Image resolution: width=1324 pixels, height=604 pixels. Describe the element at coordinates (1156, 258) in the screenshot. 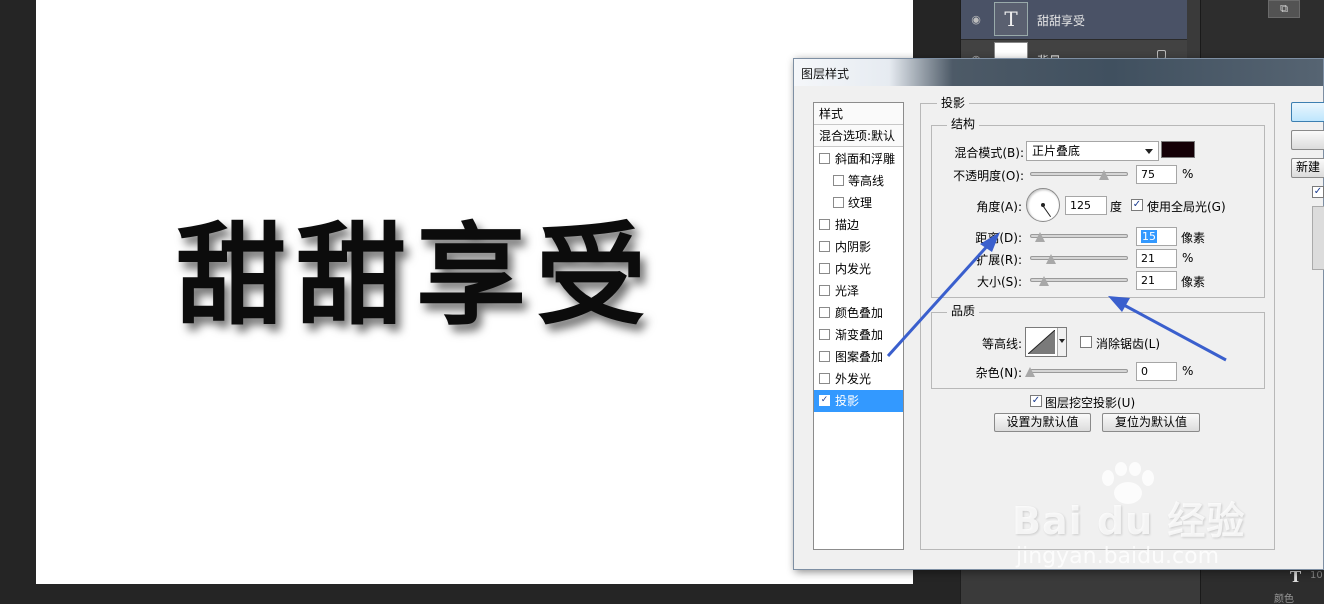

I see `spread-input: 21` at that location.